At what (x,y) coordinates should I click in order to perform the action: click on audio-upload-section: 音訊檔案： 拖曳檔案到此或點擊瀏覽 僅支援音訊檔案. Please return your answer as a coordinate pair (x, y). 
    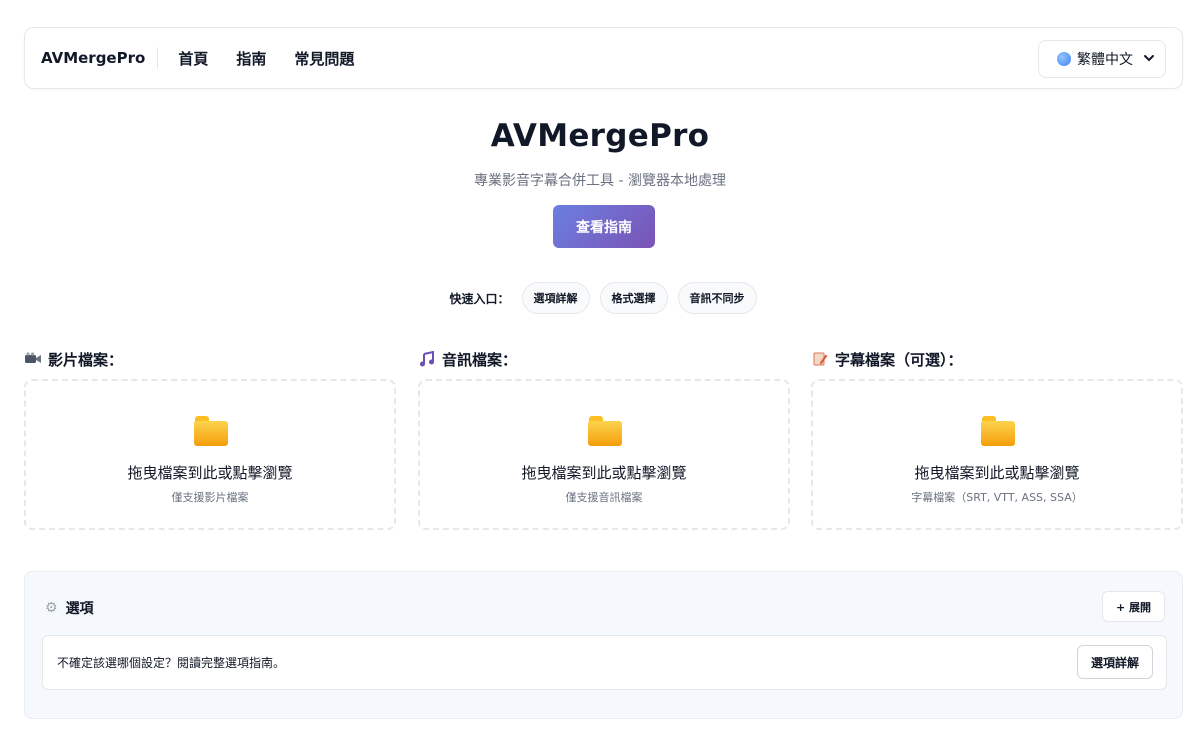
    Looking at the image, I should click on (604, 439).